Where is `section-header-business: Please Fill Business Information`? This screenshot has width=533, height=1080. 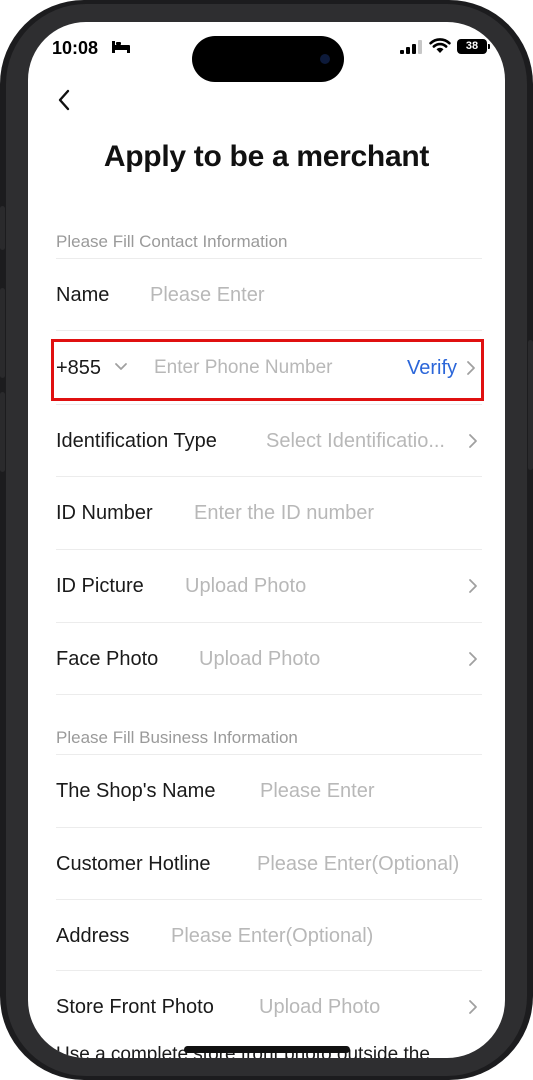 section-header-business: Please Fill Business Information is located at coordinates (177, 737).